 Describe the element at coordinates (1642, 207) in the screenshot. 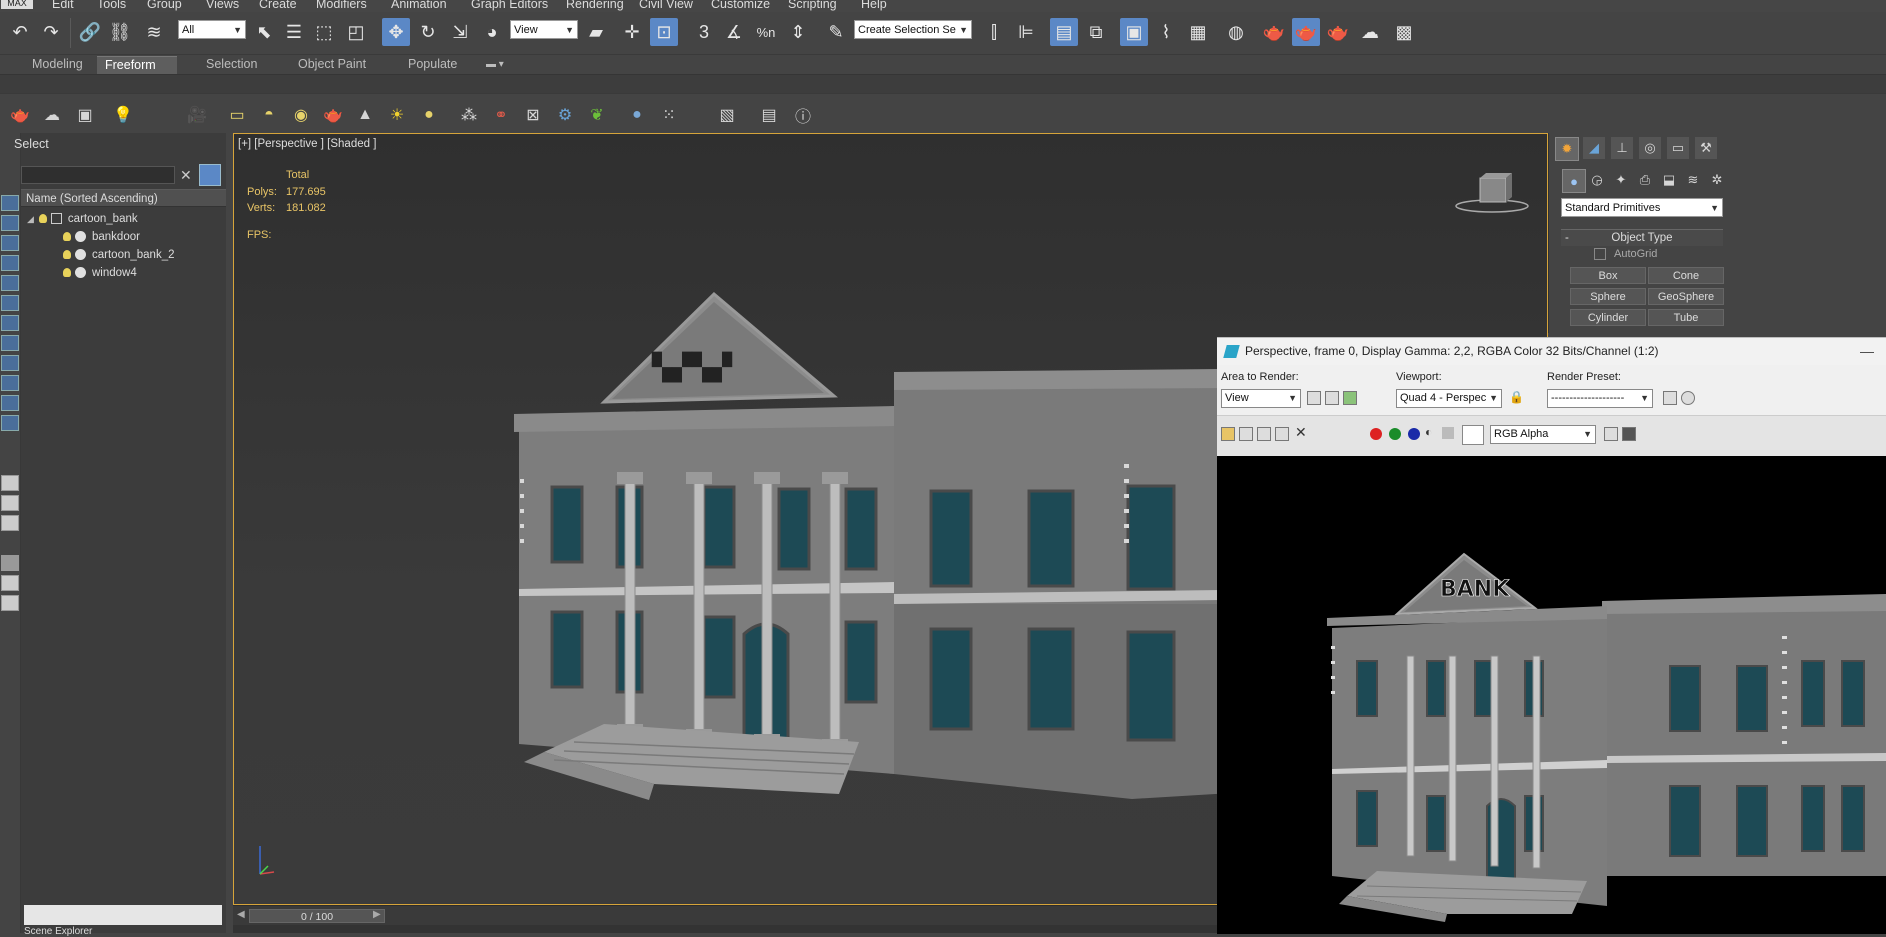

I see `primitive-type-dropdown: Standard Primitives ▼` at that location.